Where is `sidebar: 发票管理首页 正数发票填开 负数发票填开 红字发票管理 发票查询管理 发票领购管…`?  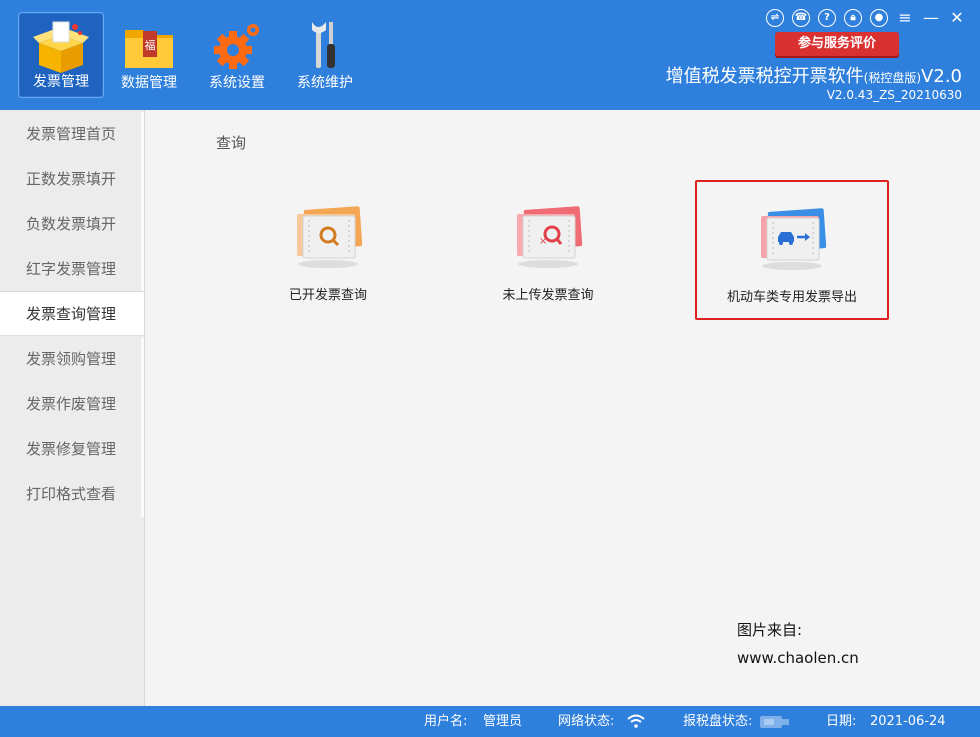 sidebar: 发票管理首页 正数发票填开 负数发票填开 红字发票管理 发票查询管理 发票领购管… is located at coordinates (72, 408).